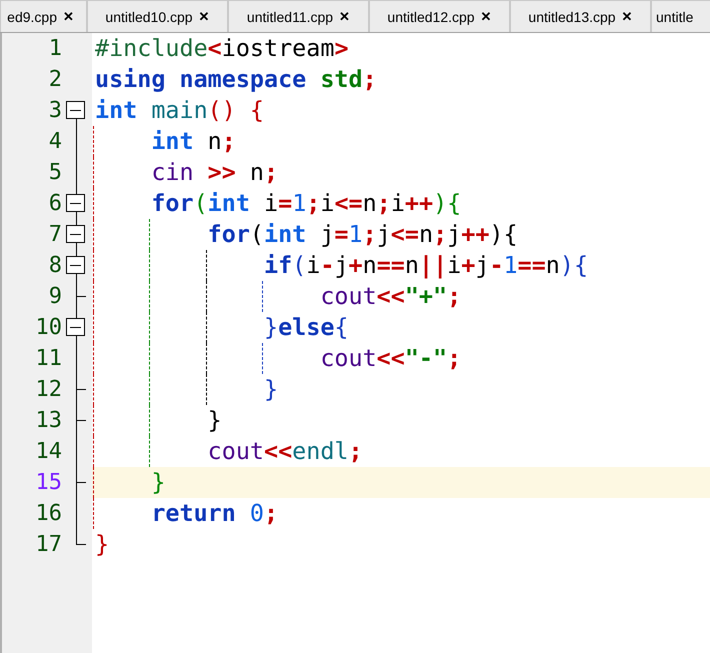  Describe the element at coordinates (179, 110) in the screenshot. I see `code-line: int main() {` at that location.